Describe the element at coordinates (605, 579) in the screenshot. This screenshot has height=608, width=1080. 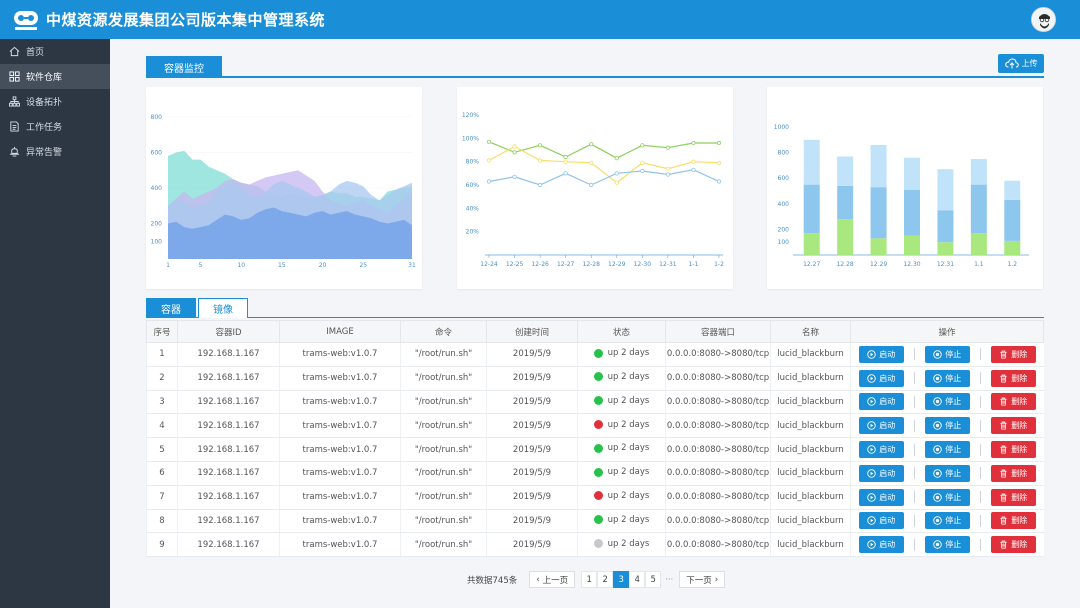
I see `page-2: 2` at that location.